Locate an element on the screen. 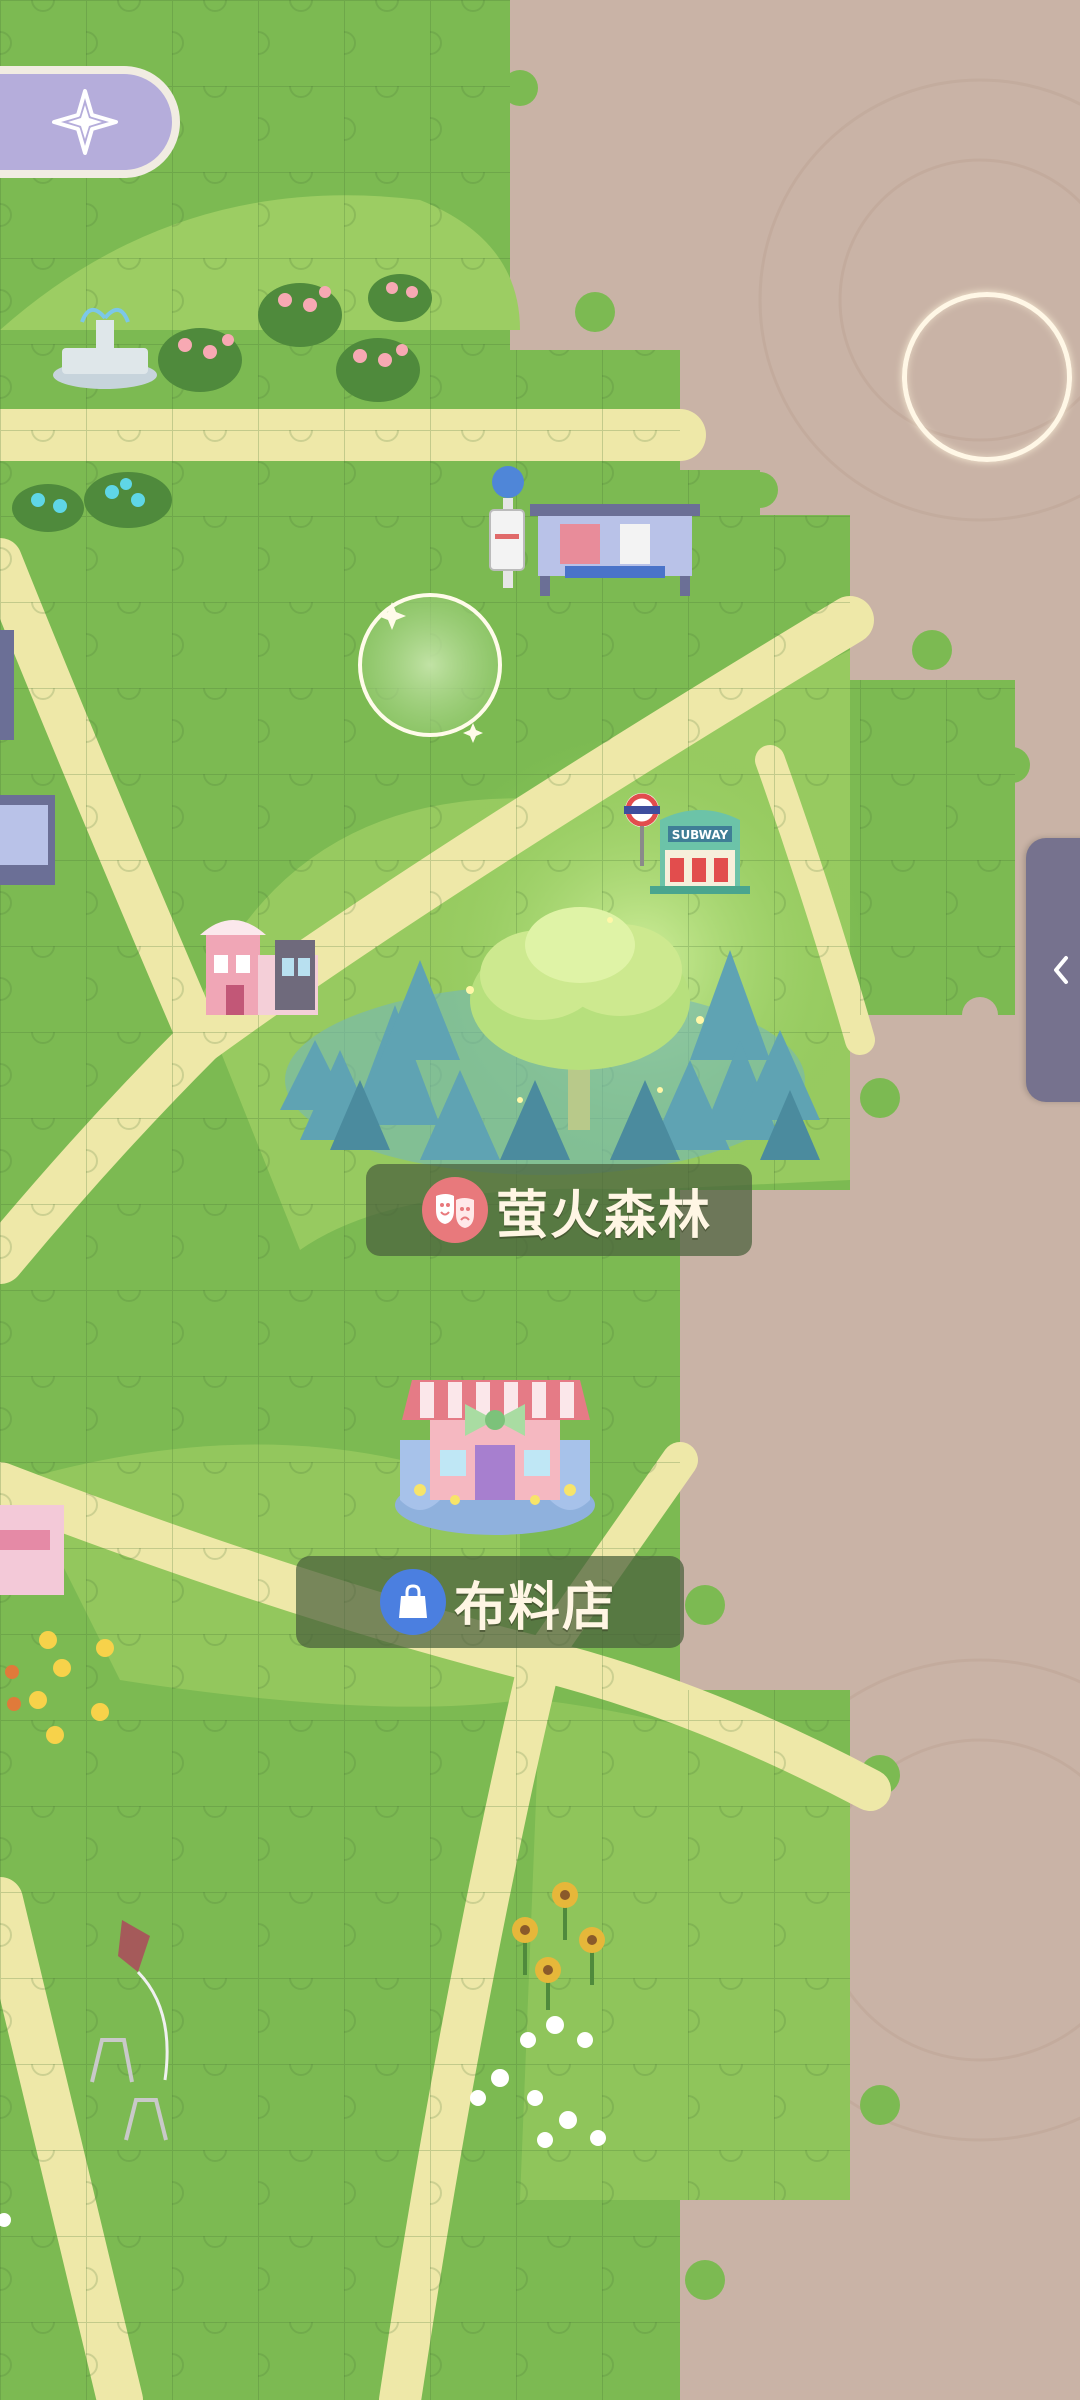  shopping-bag-icon is located at coordinates (413, 1602).